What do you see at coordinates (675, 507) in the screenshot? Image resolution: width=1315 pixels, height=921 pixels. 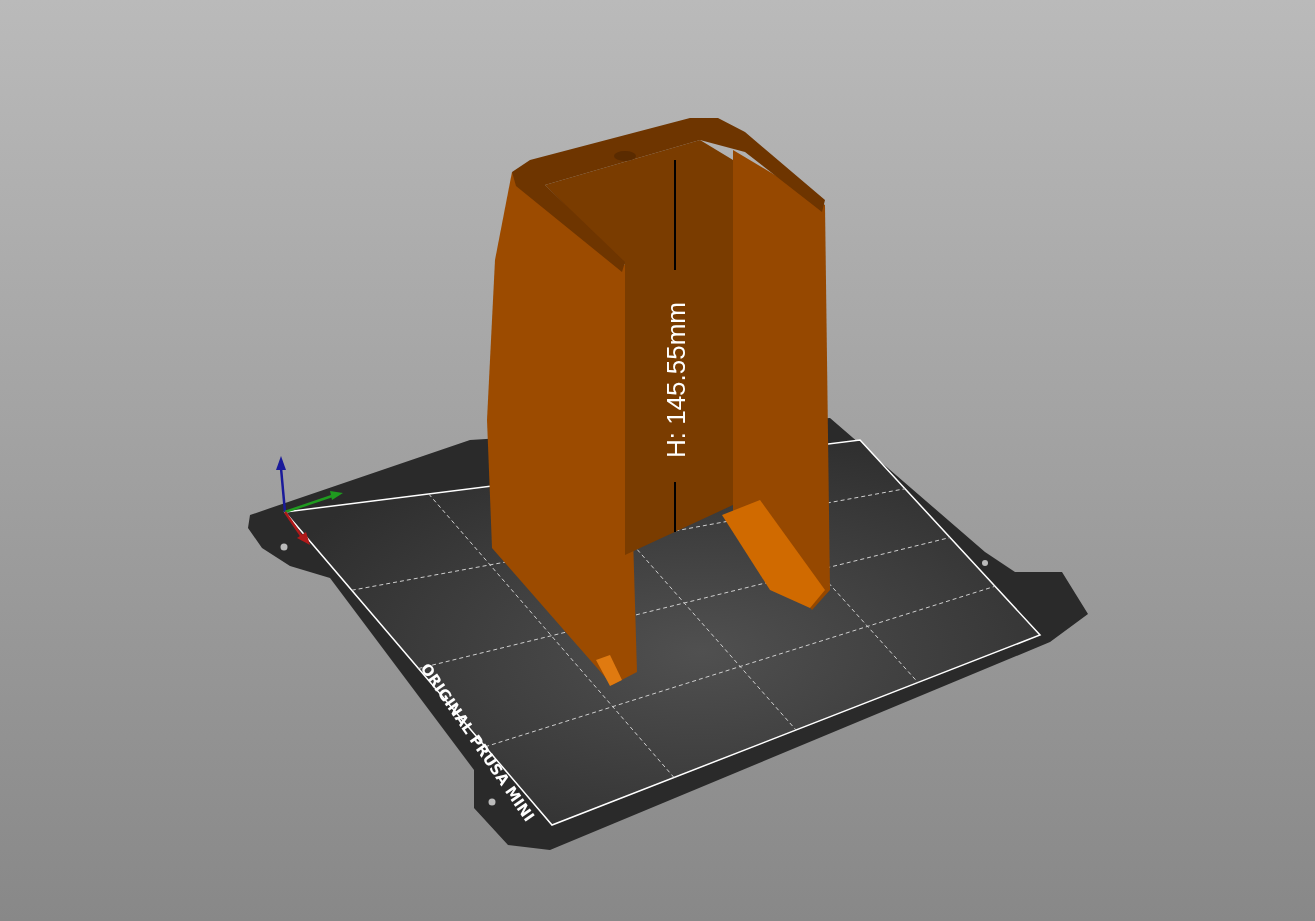 I see `height-dimension-line` at bounding box center [675, 507].